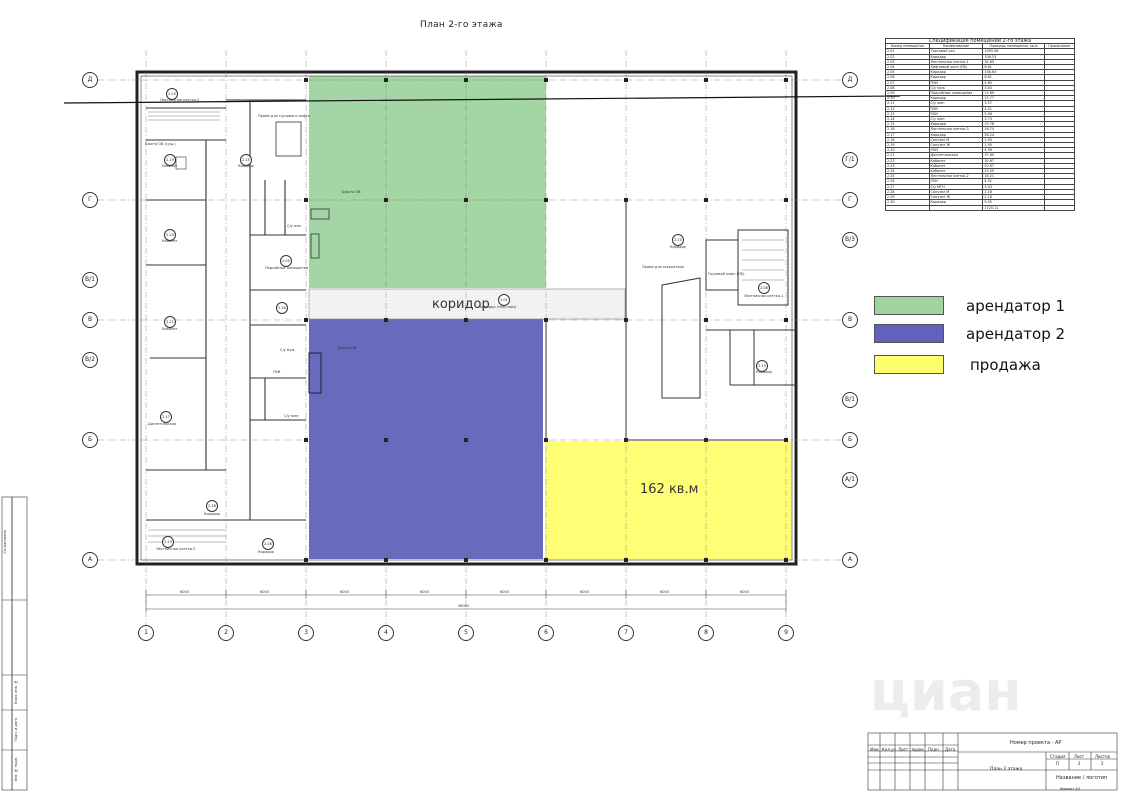 The image size is (1123, 794). Describe the element at coordinates (172, 94) in the screenshot. I see `room-number: 2.25` at that location.